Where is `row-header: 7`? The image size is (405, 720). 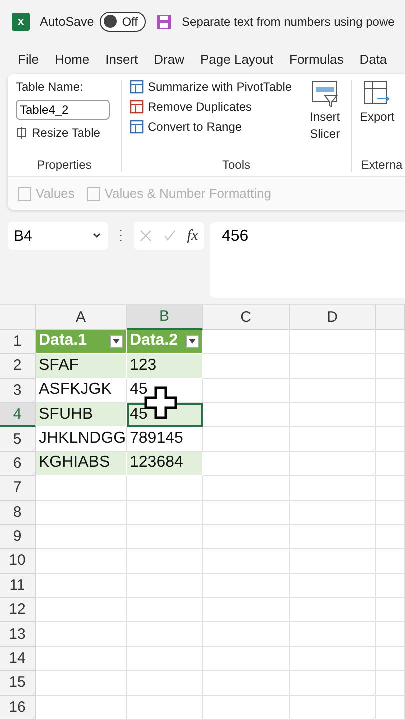
row-header: 7 is located at coordinates (18, 488).